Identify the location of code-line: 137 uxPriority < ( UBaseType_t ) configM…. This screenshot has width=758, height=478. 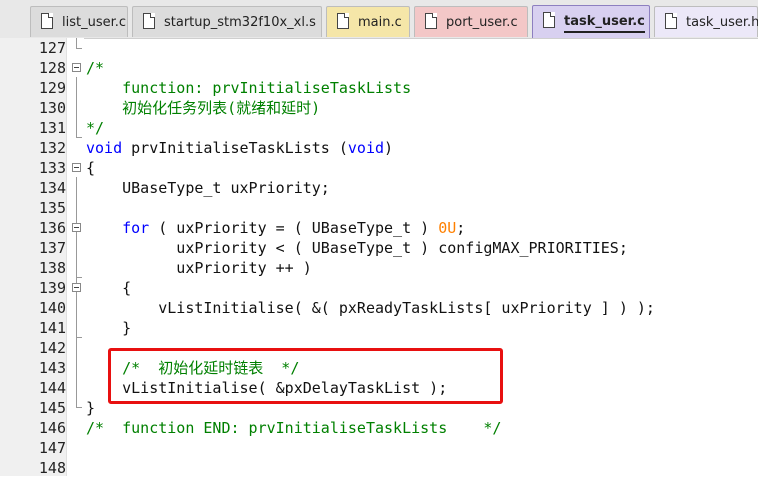
(379, 248).